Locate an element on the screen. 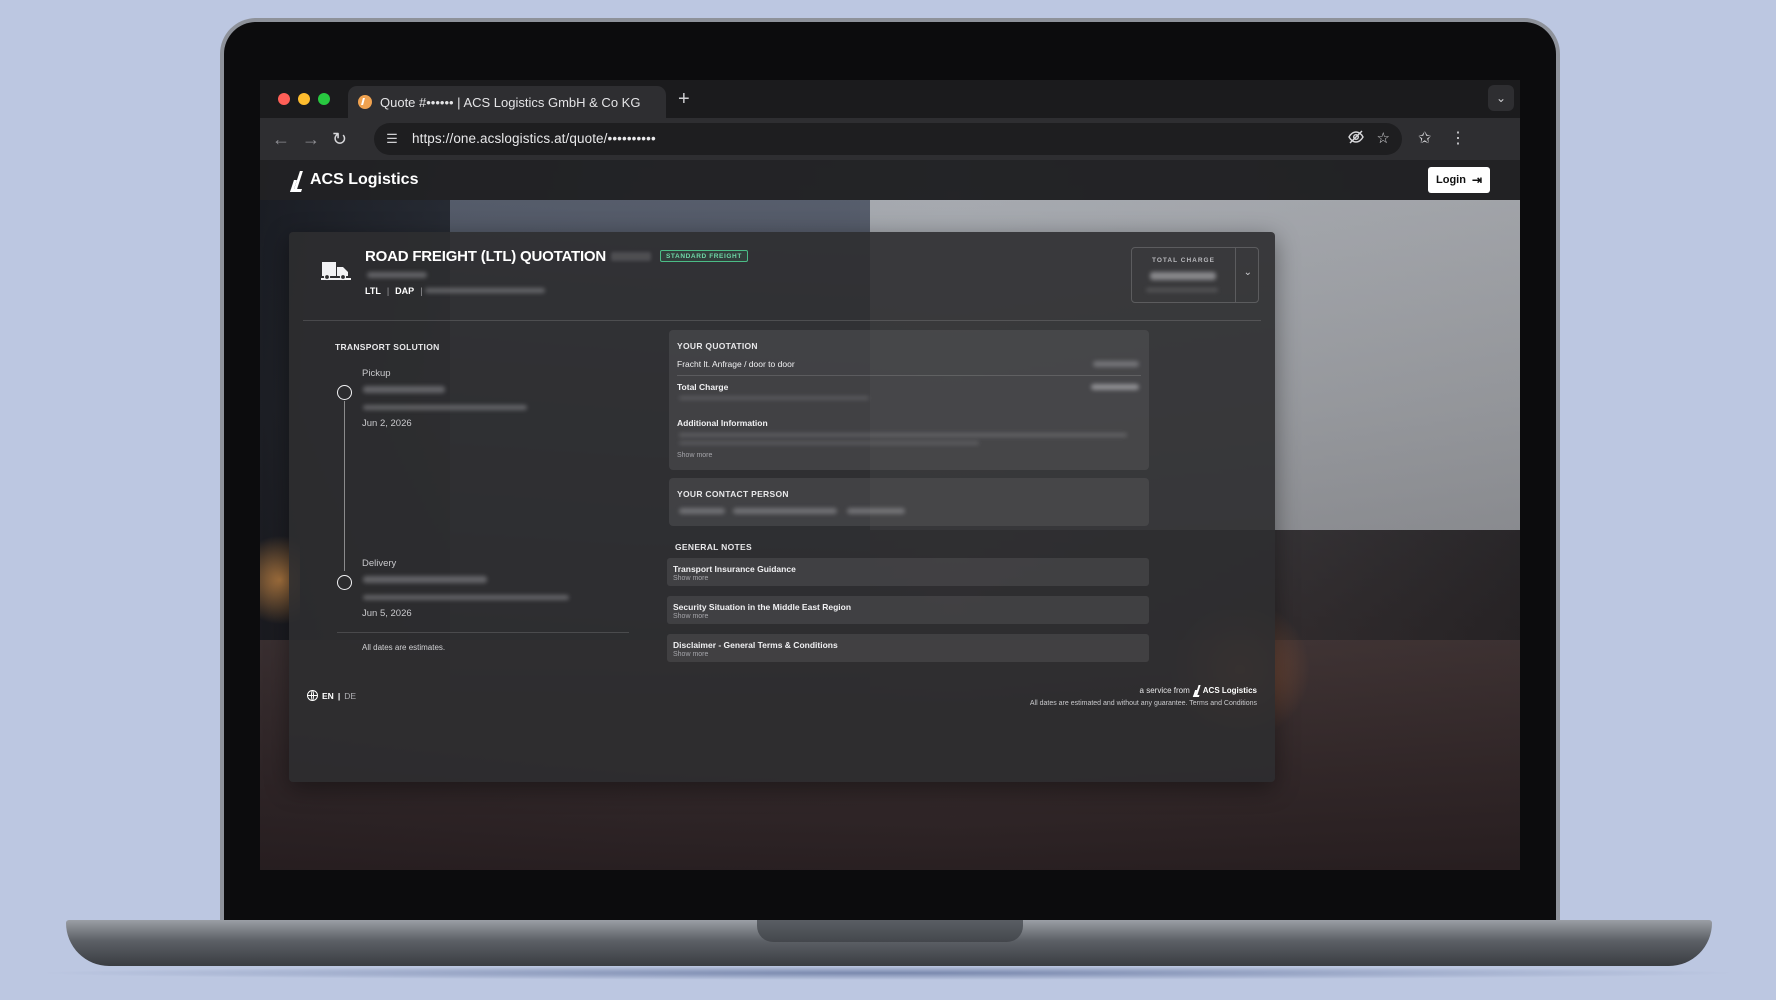 This screenshot has height=1000, width=1776. shipment-details-redacted is located at coordinates (485, 290).